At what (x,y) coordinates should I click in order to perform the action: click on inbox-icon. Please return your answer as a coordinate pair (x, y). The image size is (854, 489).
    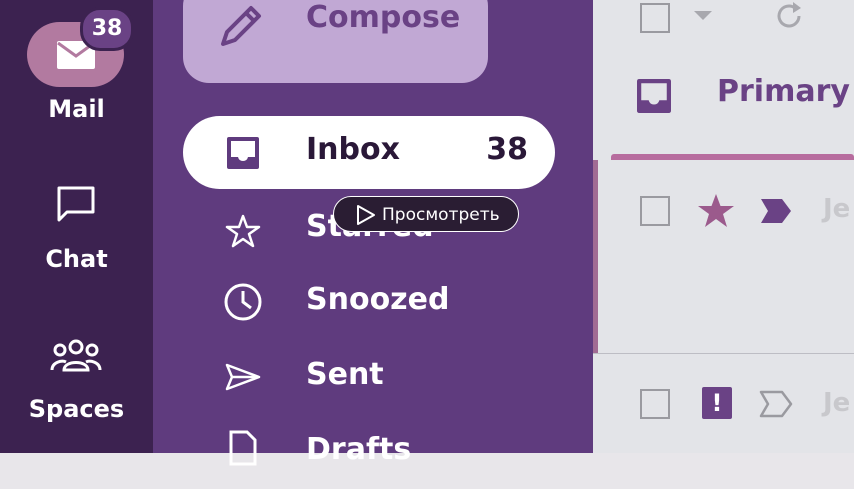
    Looking at the image, I should click on (243, 153).